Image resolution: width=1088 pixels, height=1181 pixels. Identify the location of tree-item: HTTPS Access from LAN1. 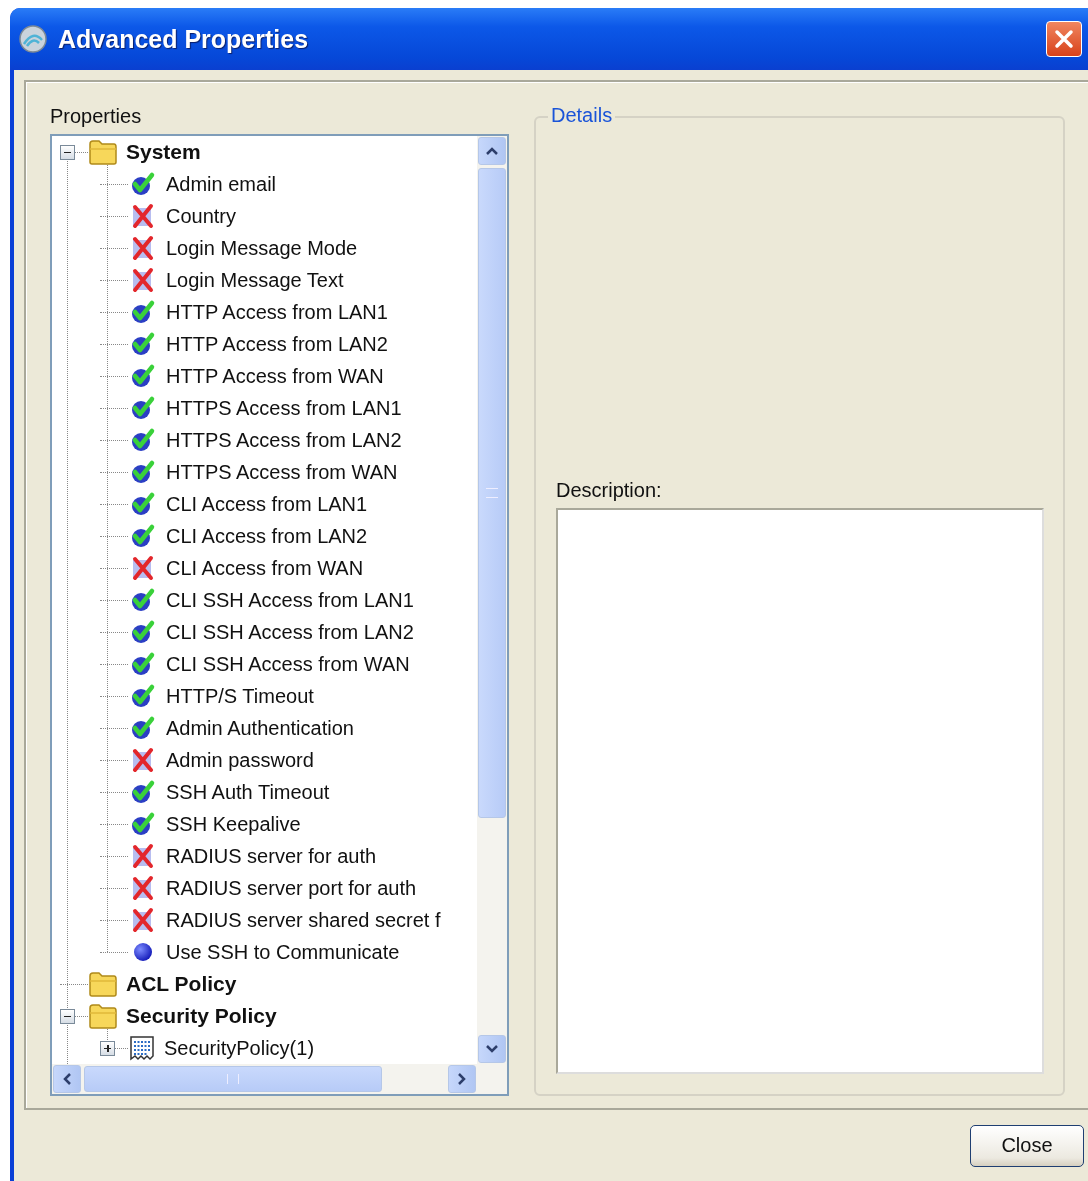
(284, 408).